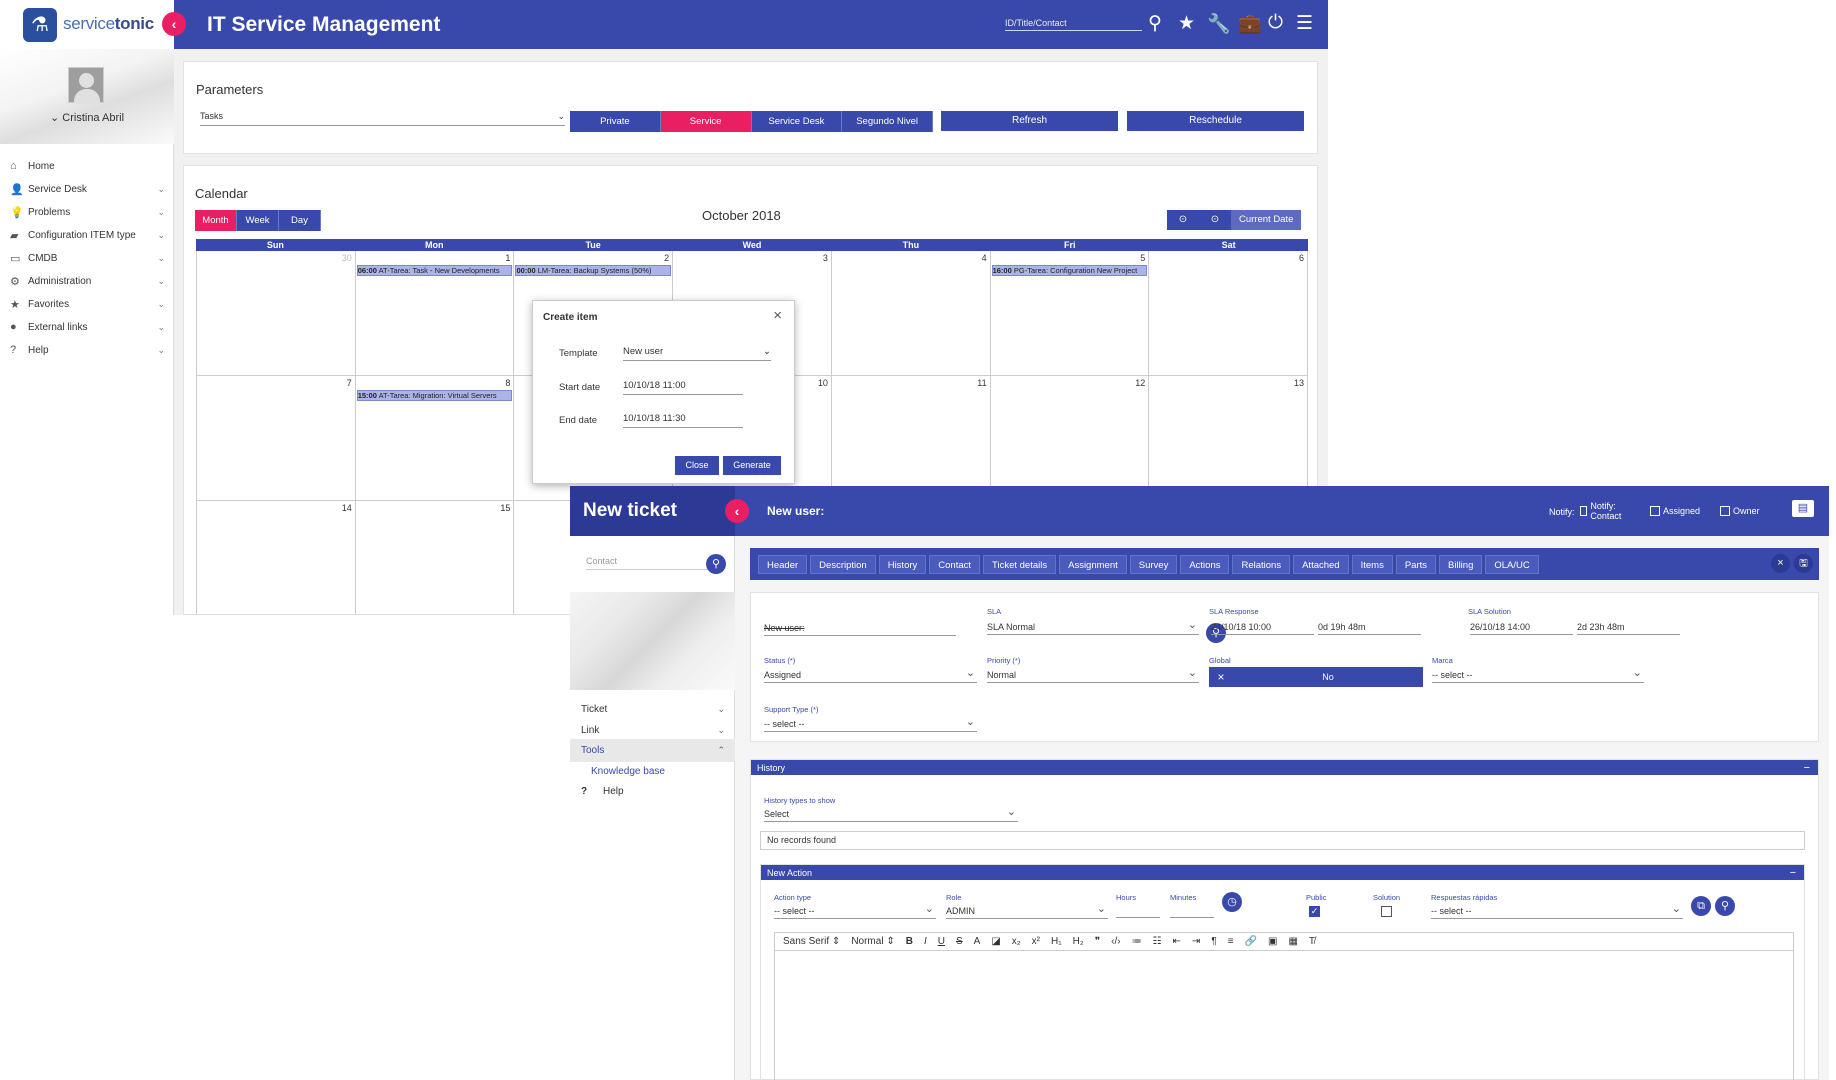 Image resolution: width=1836 pixels, height=1080 pixels. Describe the element at coordinates (1284, 767) in the screenshot. I see `history-header: History −` at that location.